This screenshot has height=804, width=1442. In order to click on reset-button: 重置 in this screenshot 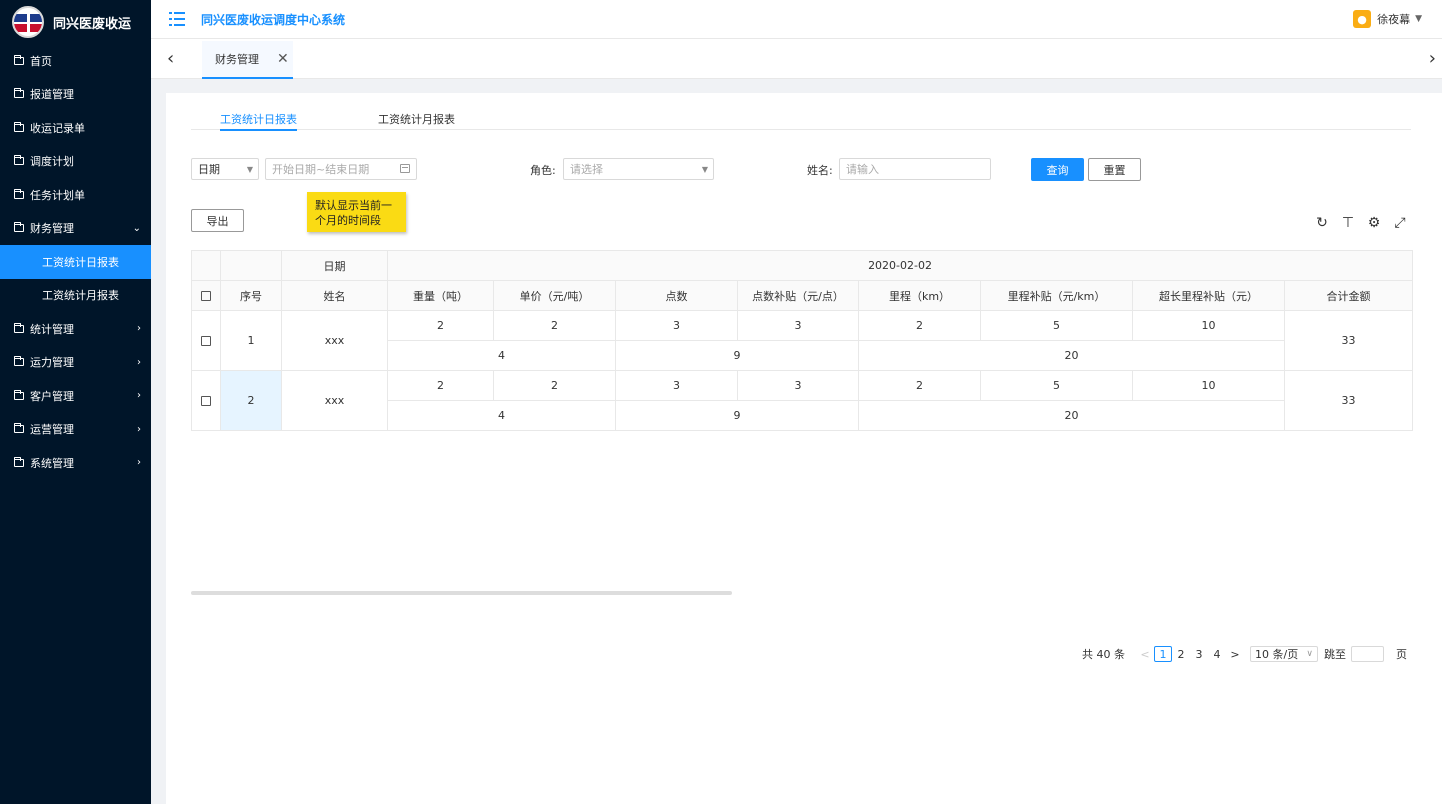, I will do `click(1114, 169)`.